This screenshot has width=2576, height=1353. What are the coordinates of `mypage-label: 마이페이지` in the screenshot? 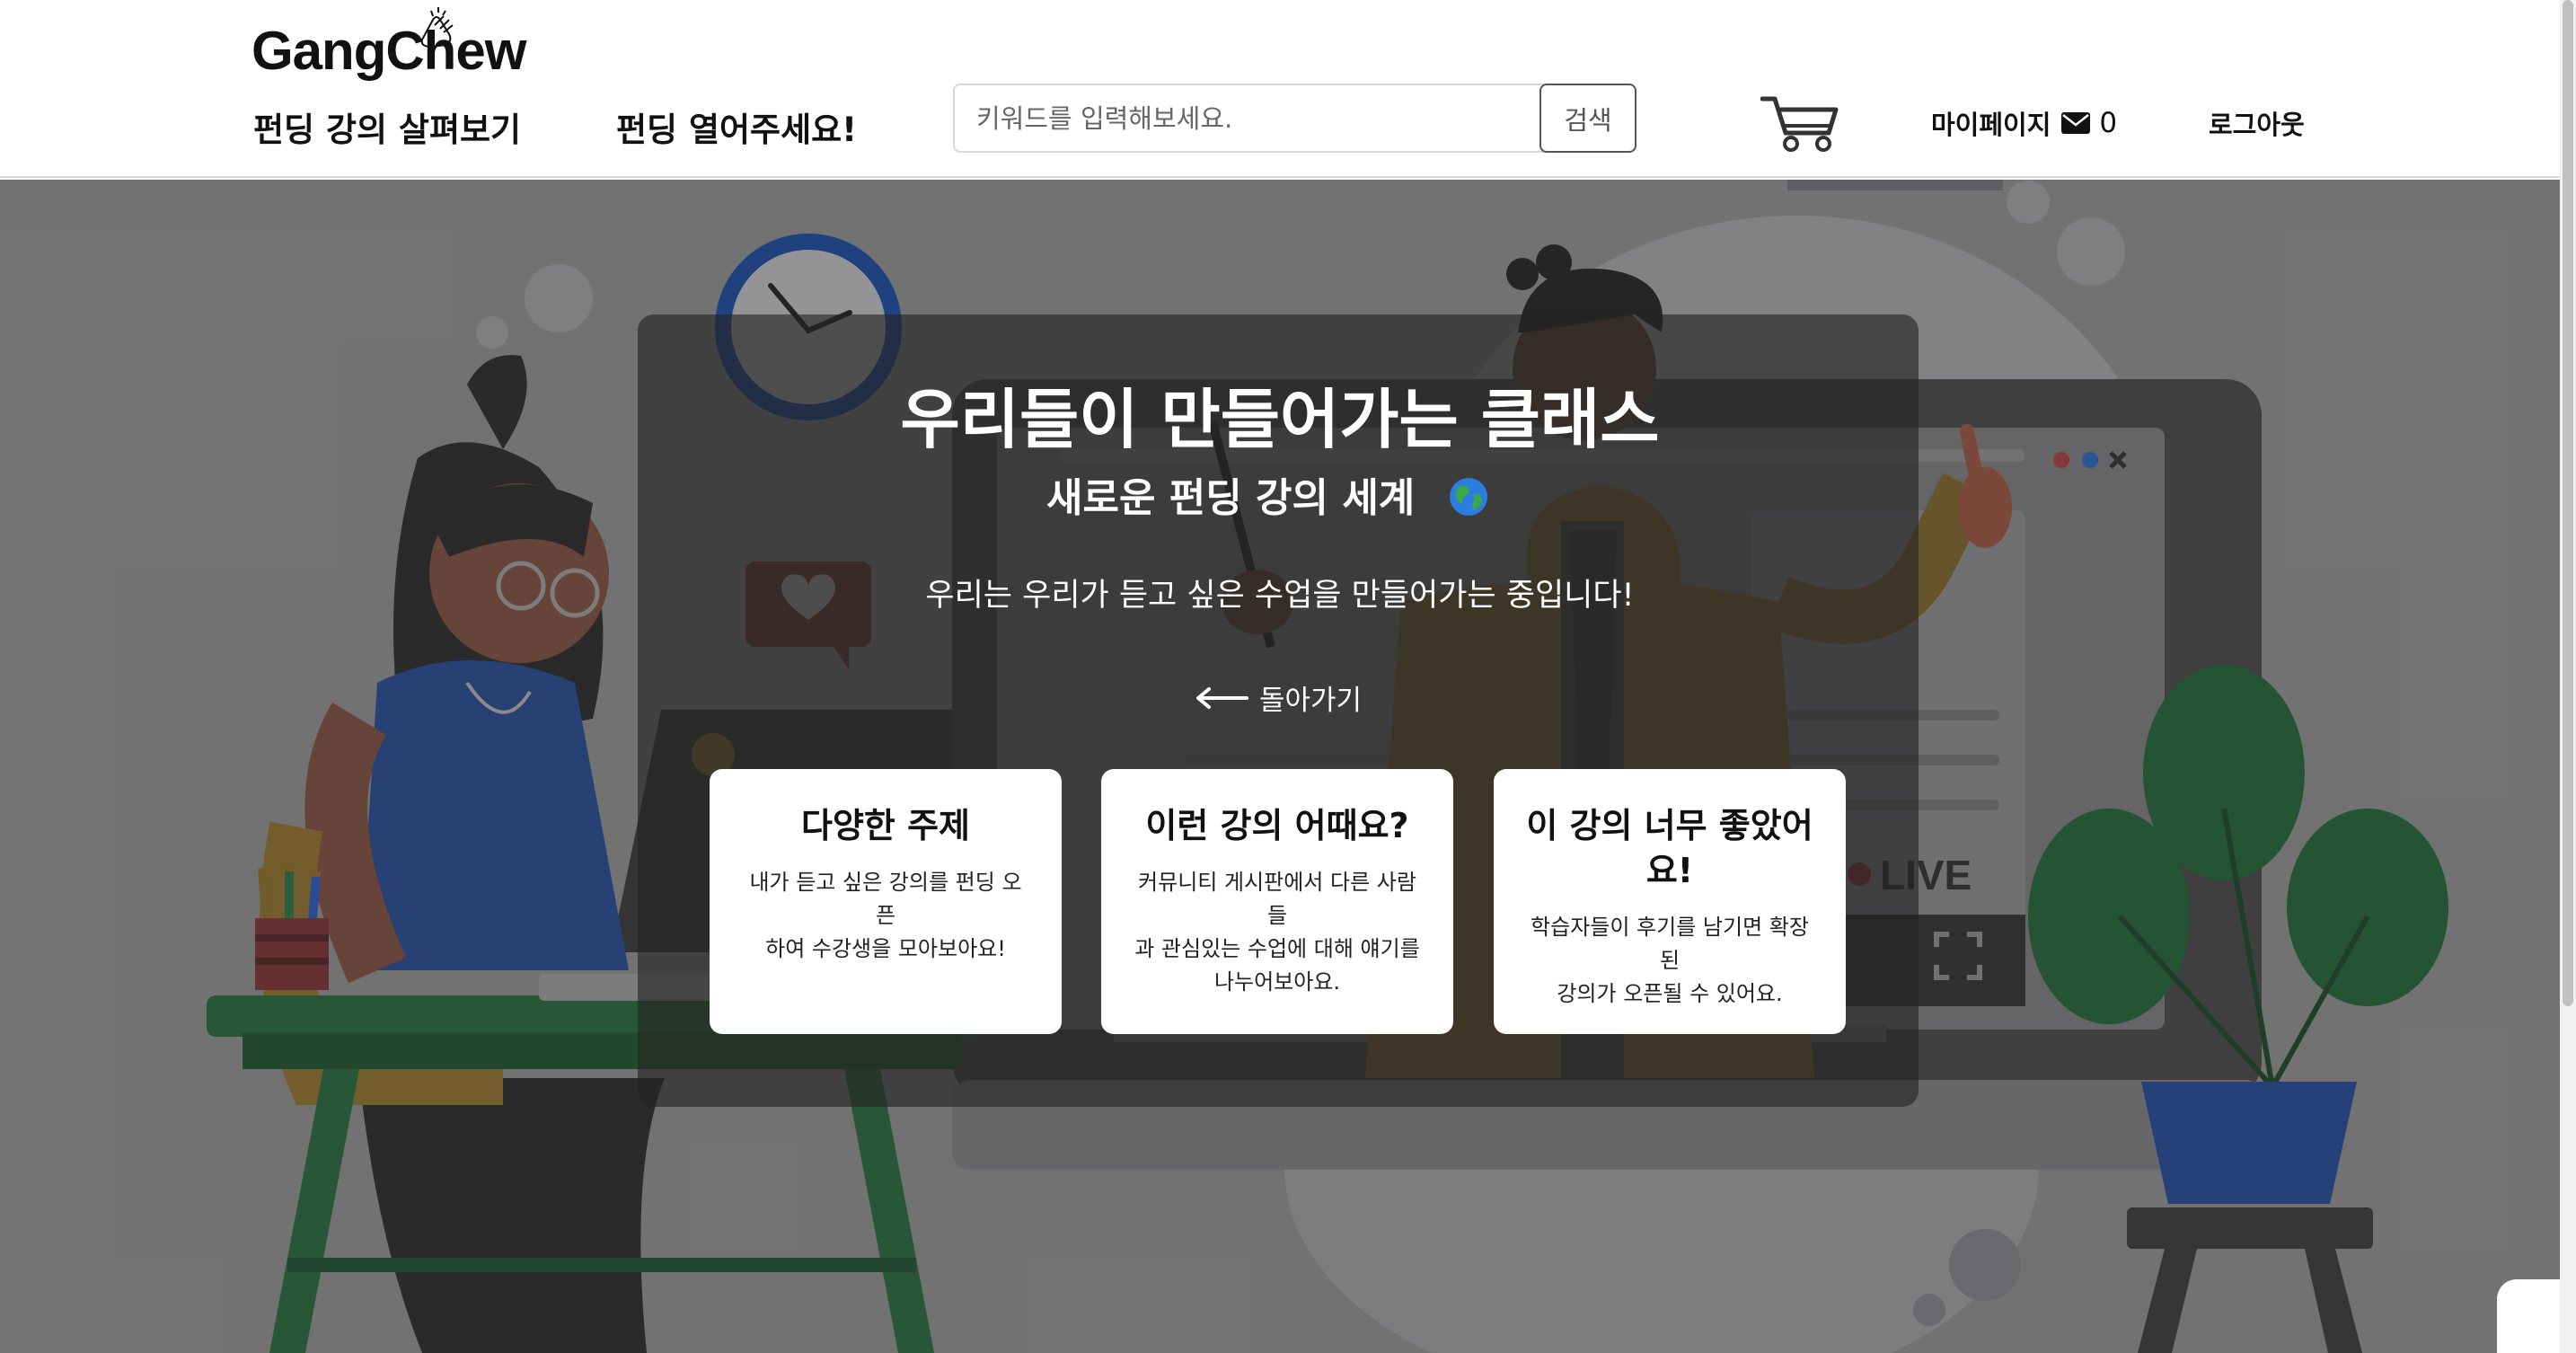 It's located at (1991, 125).